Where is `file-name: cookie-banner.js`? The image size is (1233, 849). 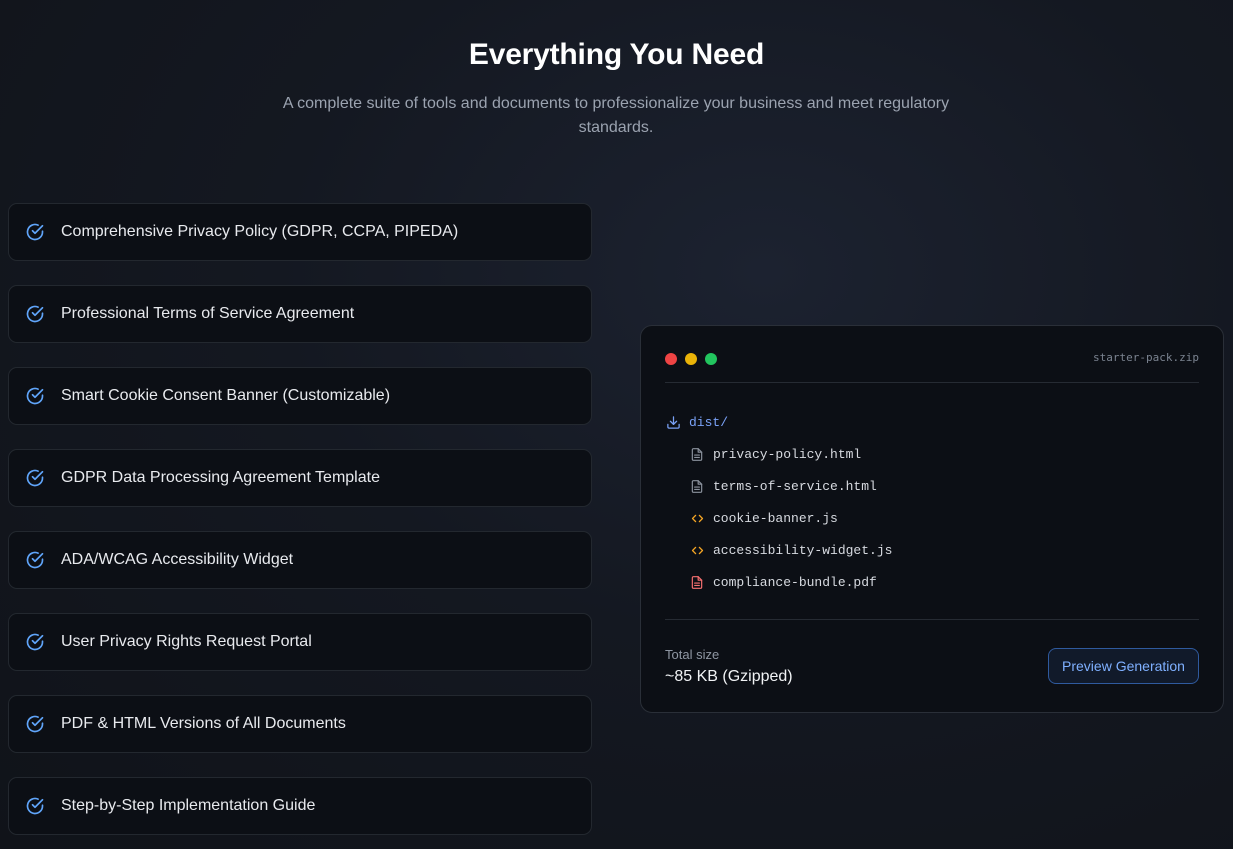 file-name: cookie-banner.js is located at coordinates (775, 518).